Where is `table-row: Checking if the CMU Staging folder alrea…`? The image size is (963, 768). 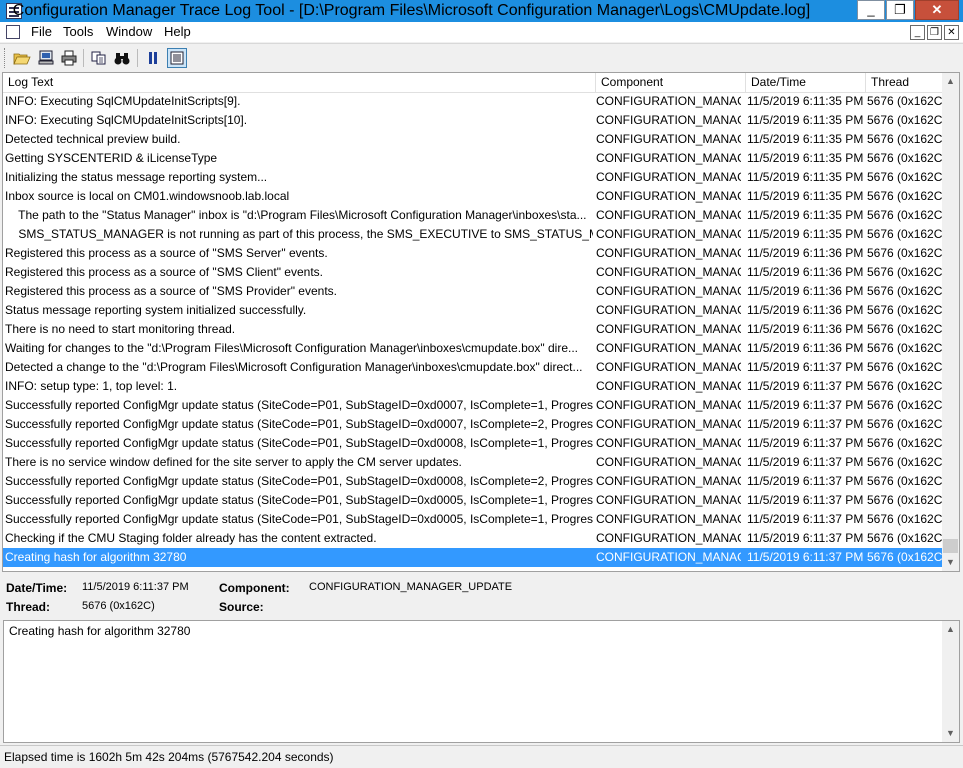
table-row: Checking if the CMU Staging folder alrea… is located at coordinates (474, 538).